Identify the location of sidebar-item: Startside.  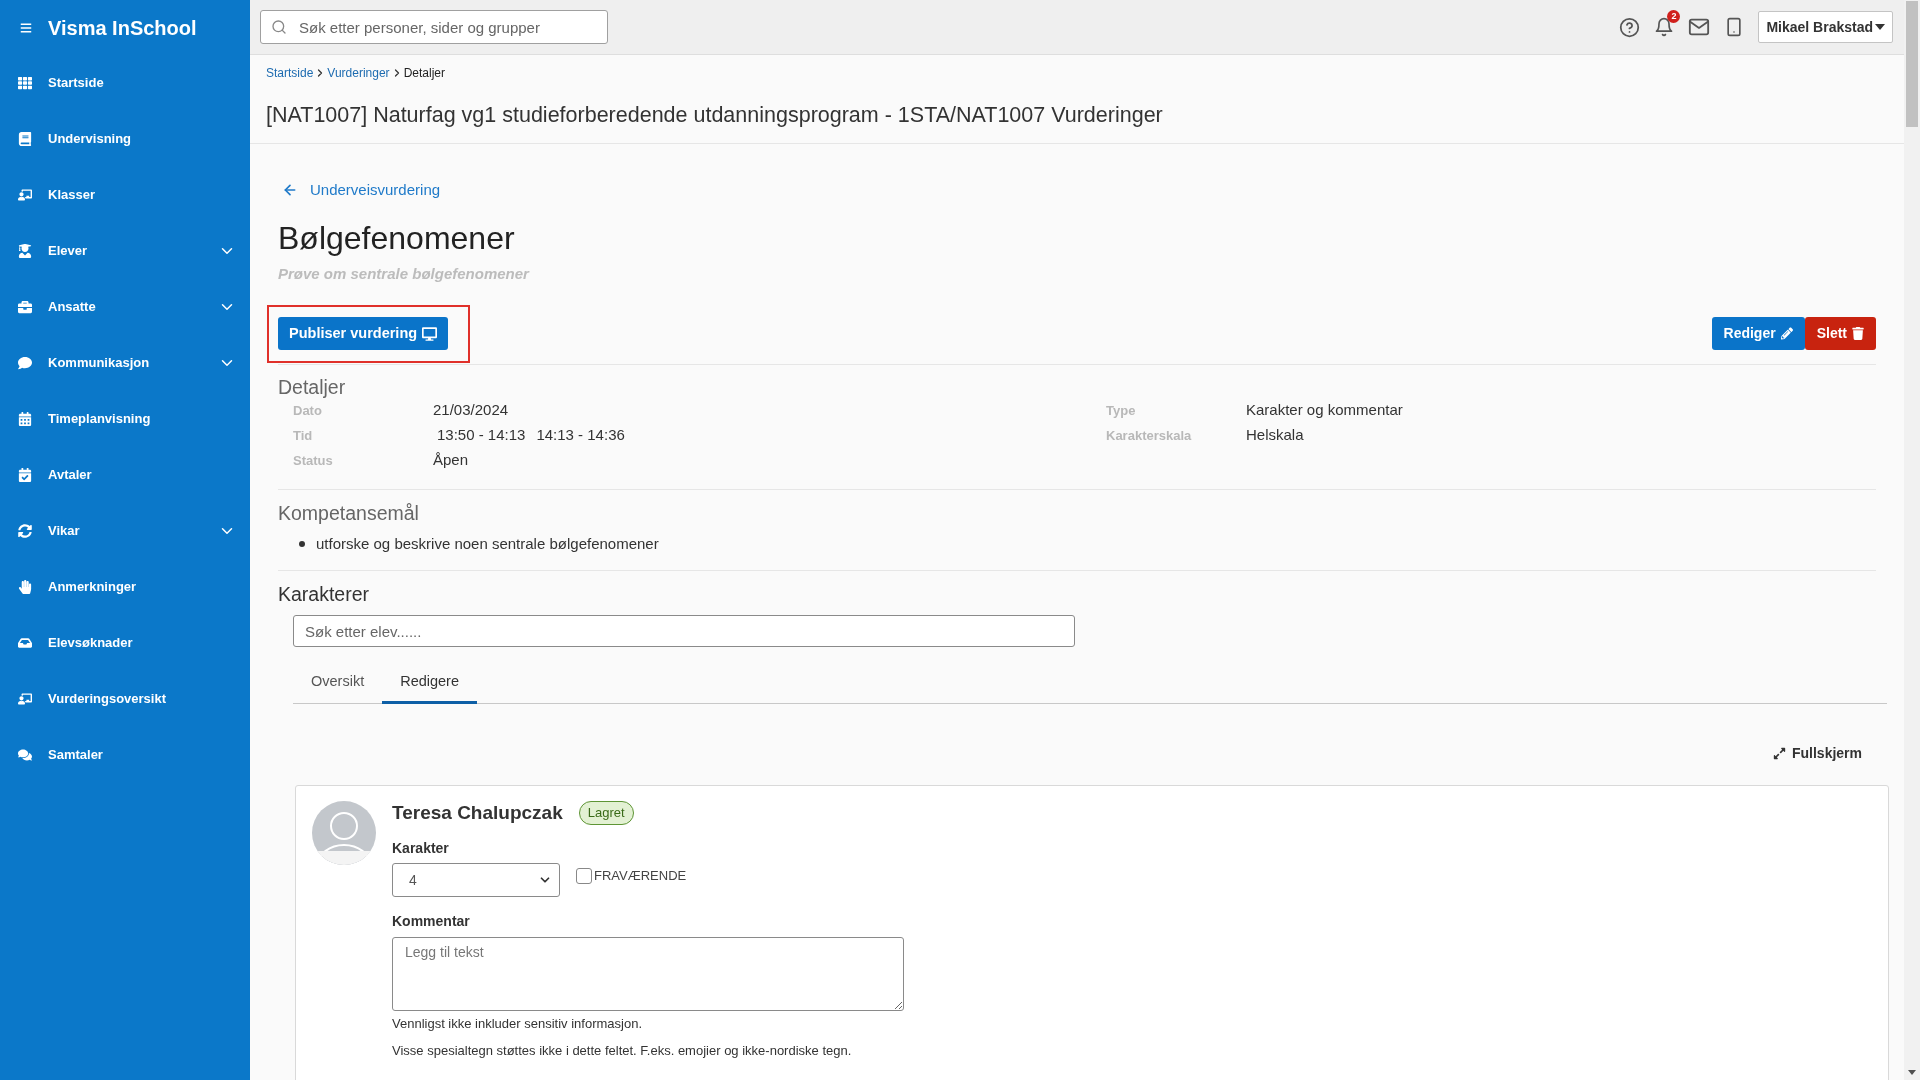
(125, 83).